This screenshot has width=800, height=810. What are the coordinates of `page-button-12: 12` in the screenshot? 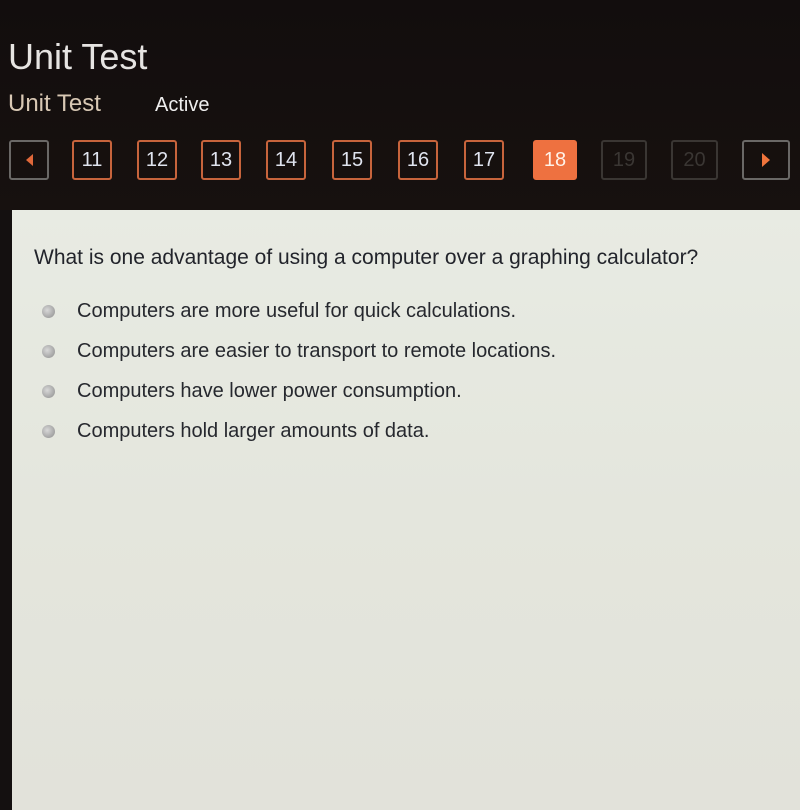 It's located at (157, 160).